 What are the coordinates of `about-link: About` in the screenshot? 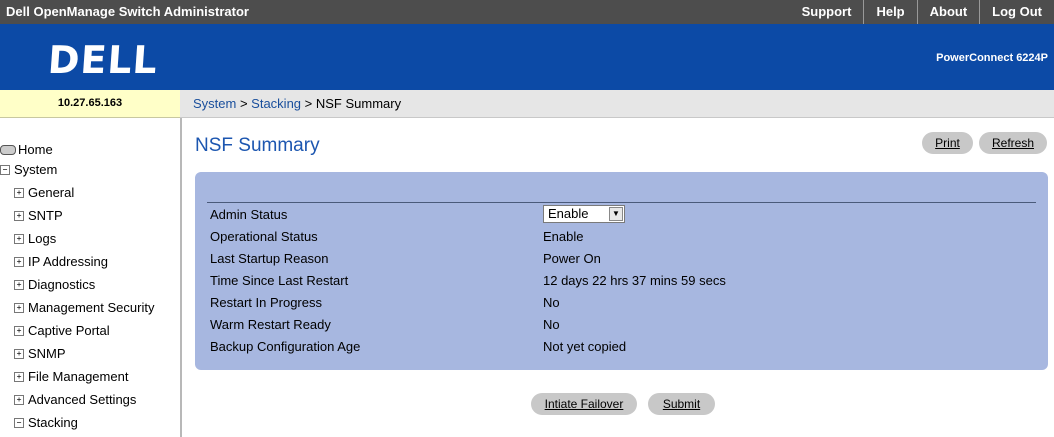 It's located at (948, 12).